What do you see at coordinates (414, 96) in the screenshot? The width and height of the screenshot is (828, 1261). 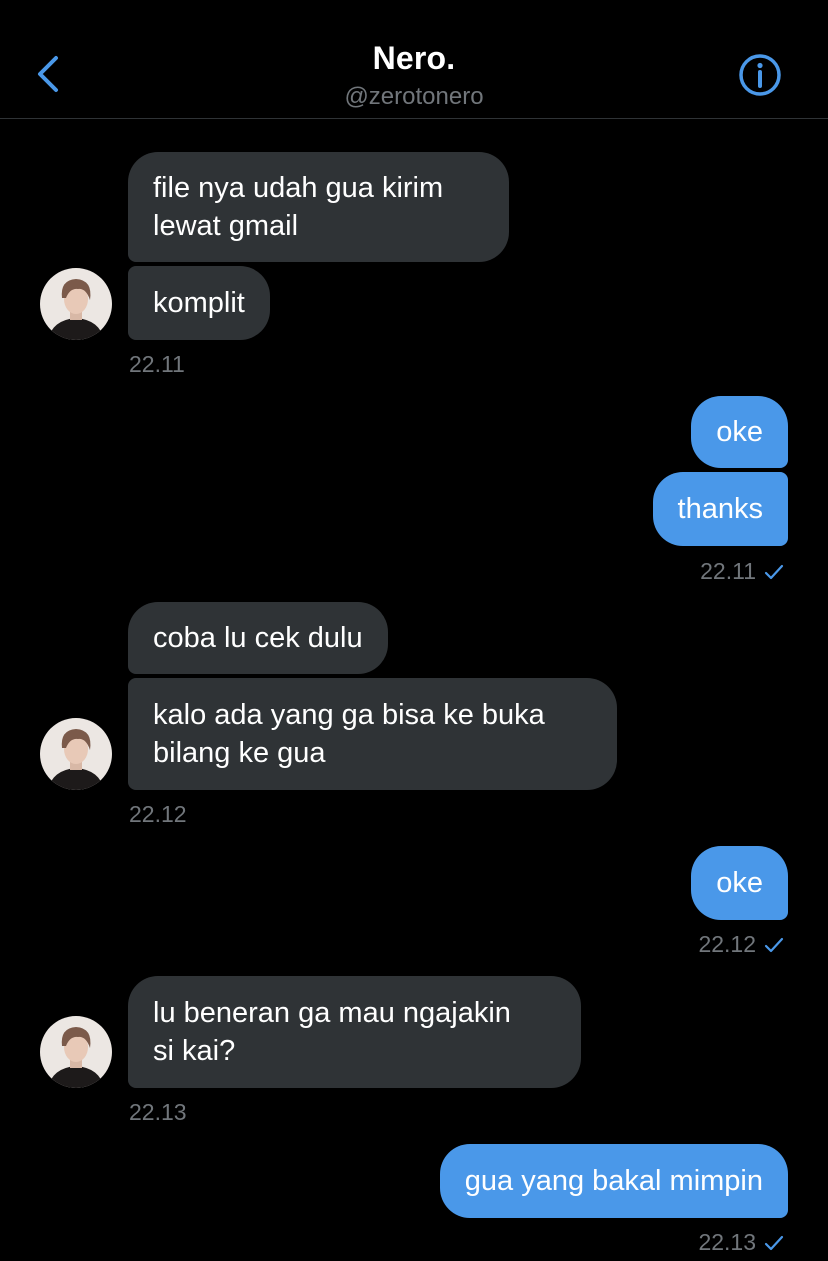 I see `contact-handle: @zerotonero` at bounding box center [414, 96].